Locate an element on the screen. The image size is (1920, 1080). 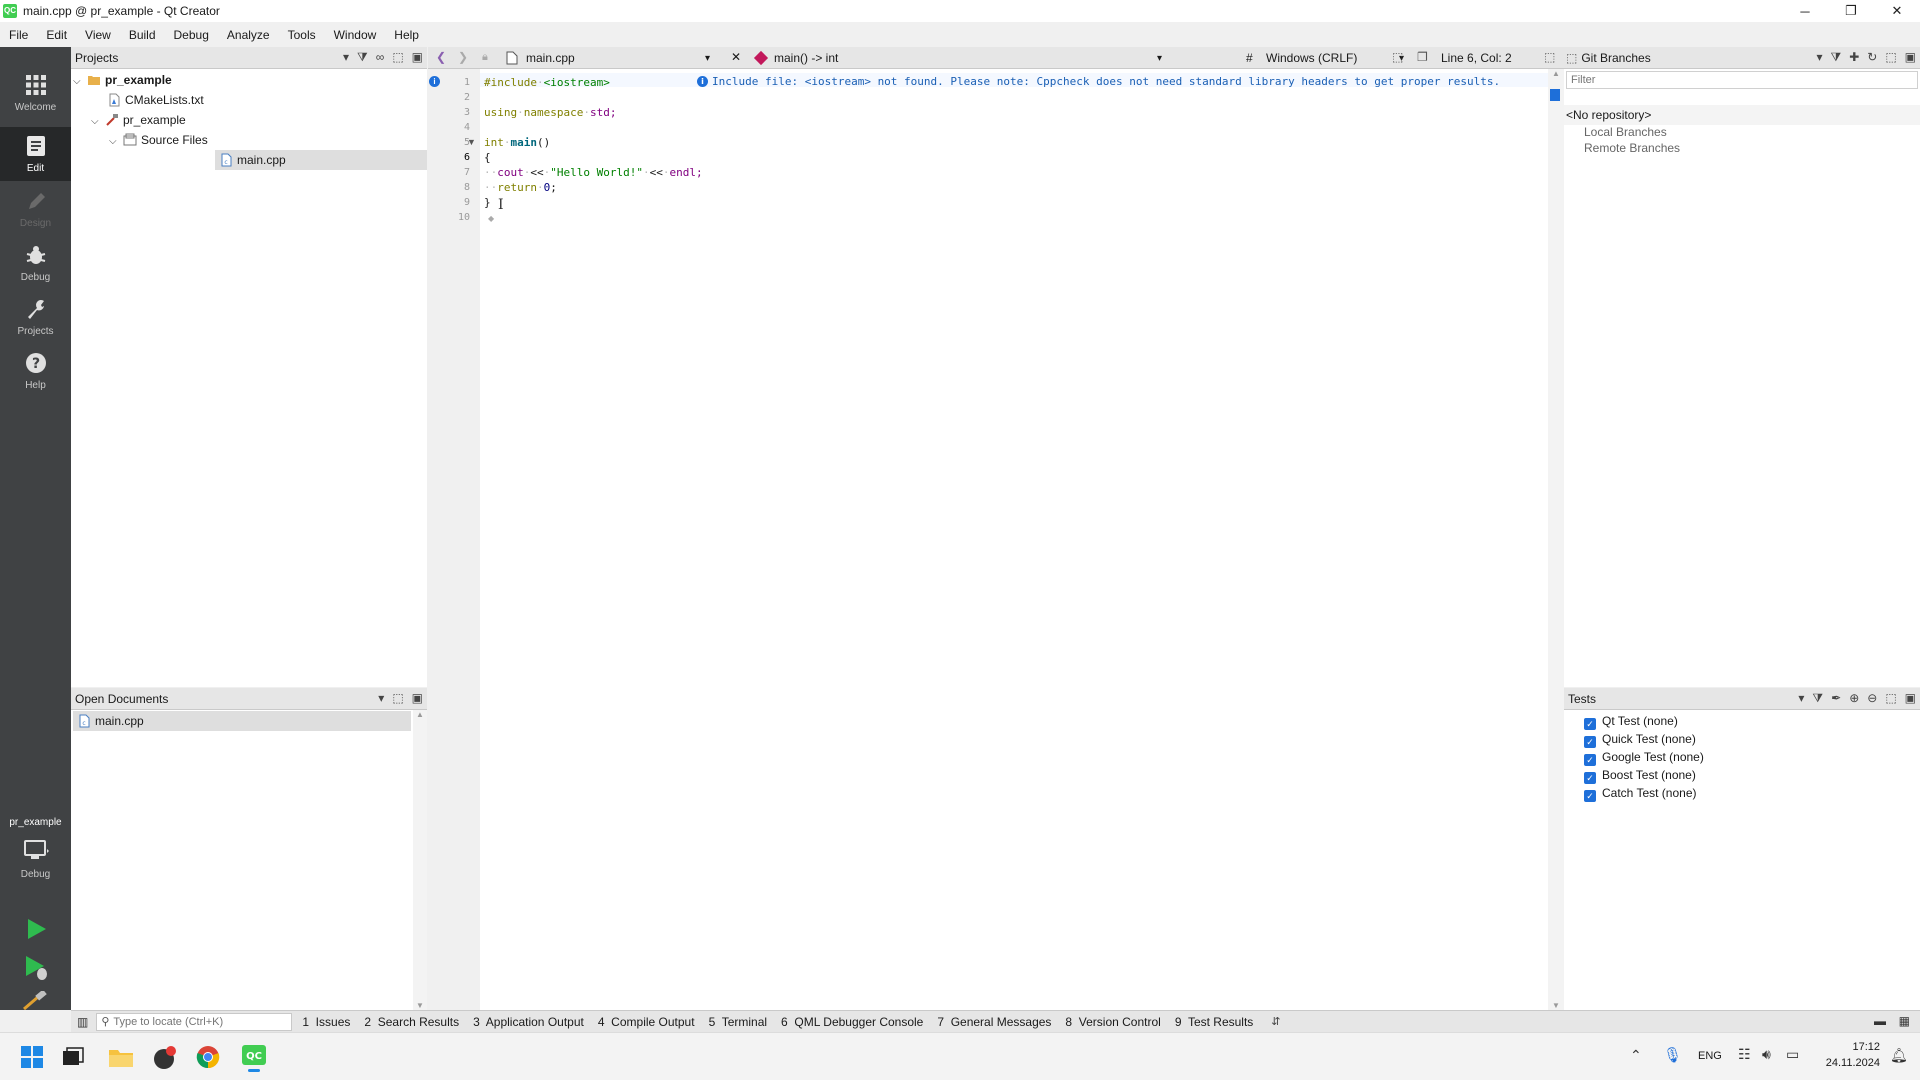
run-button is located at coordinates (36, 929).